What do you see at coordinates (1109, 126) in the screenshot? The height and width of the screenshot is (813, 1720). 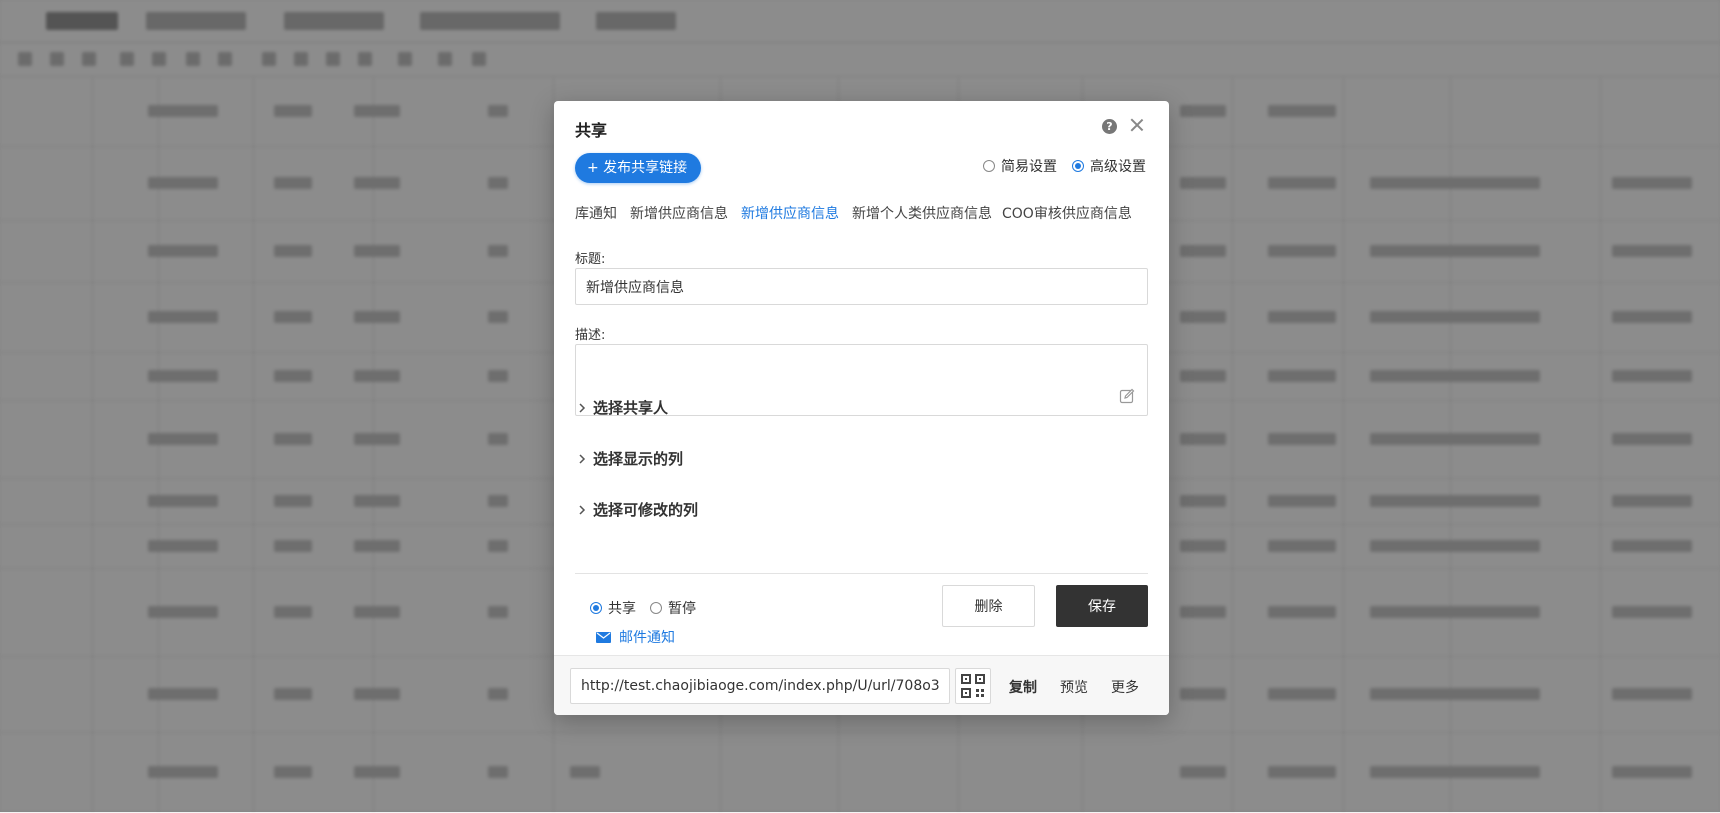 I see `help-icon: ?` at bounding box center [1109, 126].